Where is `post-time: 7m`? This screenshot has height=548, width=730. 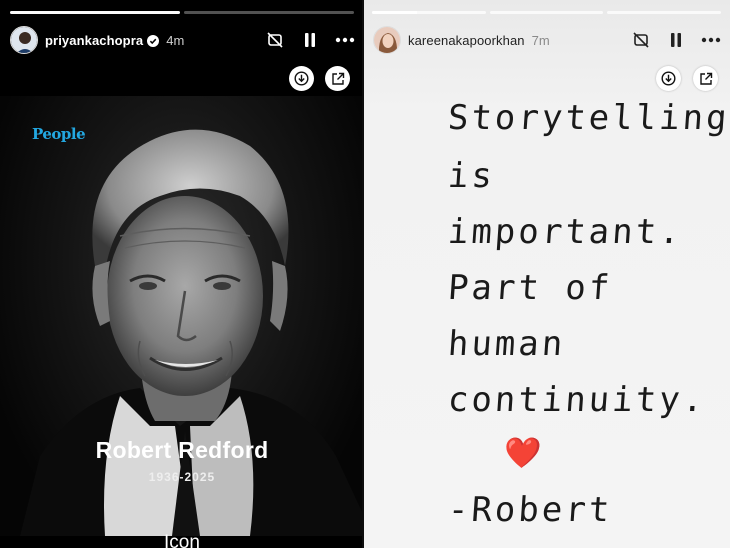 post-time: 7m is located at coordinates (540, 40).